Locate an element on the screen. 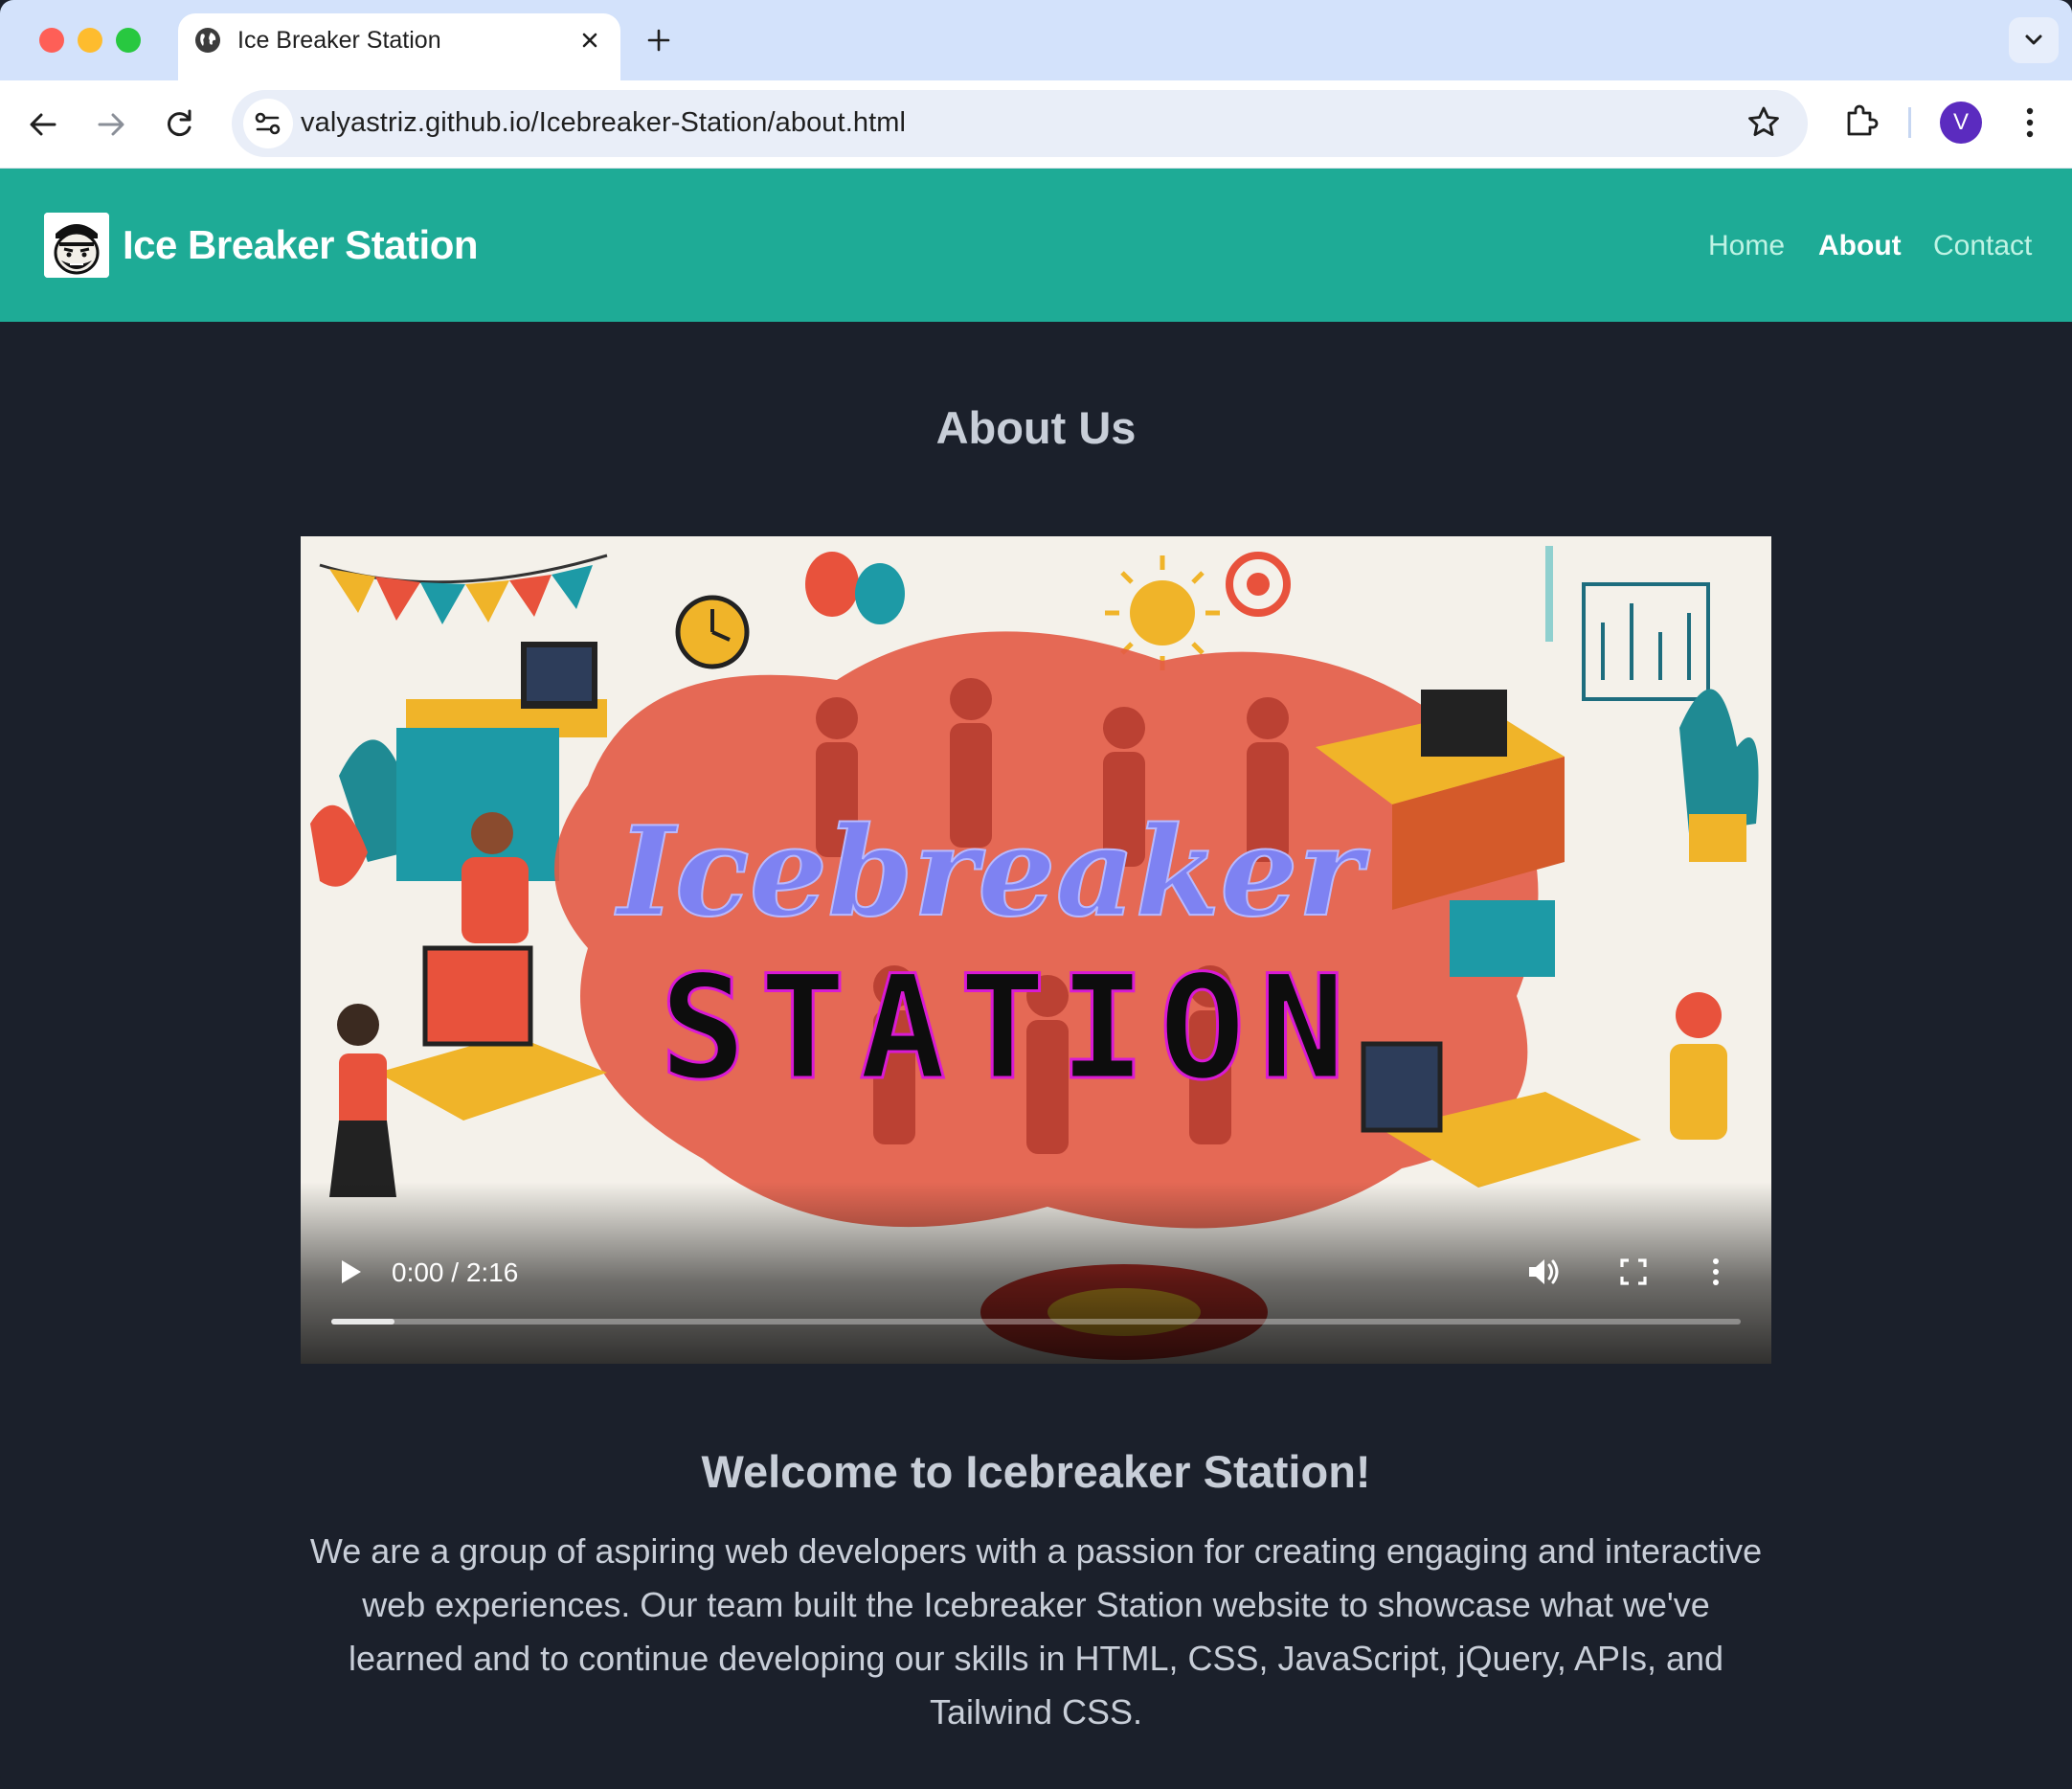 This screenshot has width=2072, height=1789. reload-icon is located at coordinates (179, 124).